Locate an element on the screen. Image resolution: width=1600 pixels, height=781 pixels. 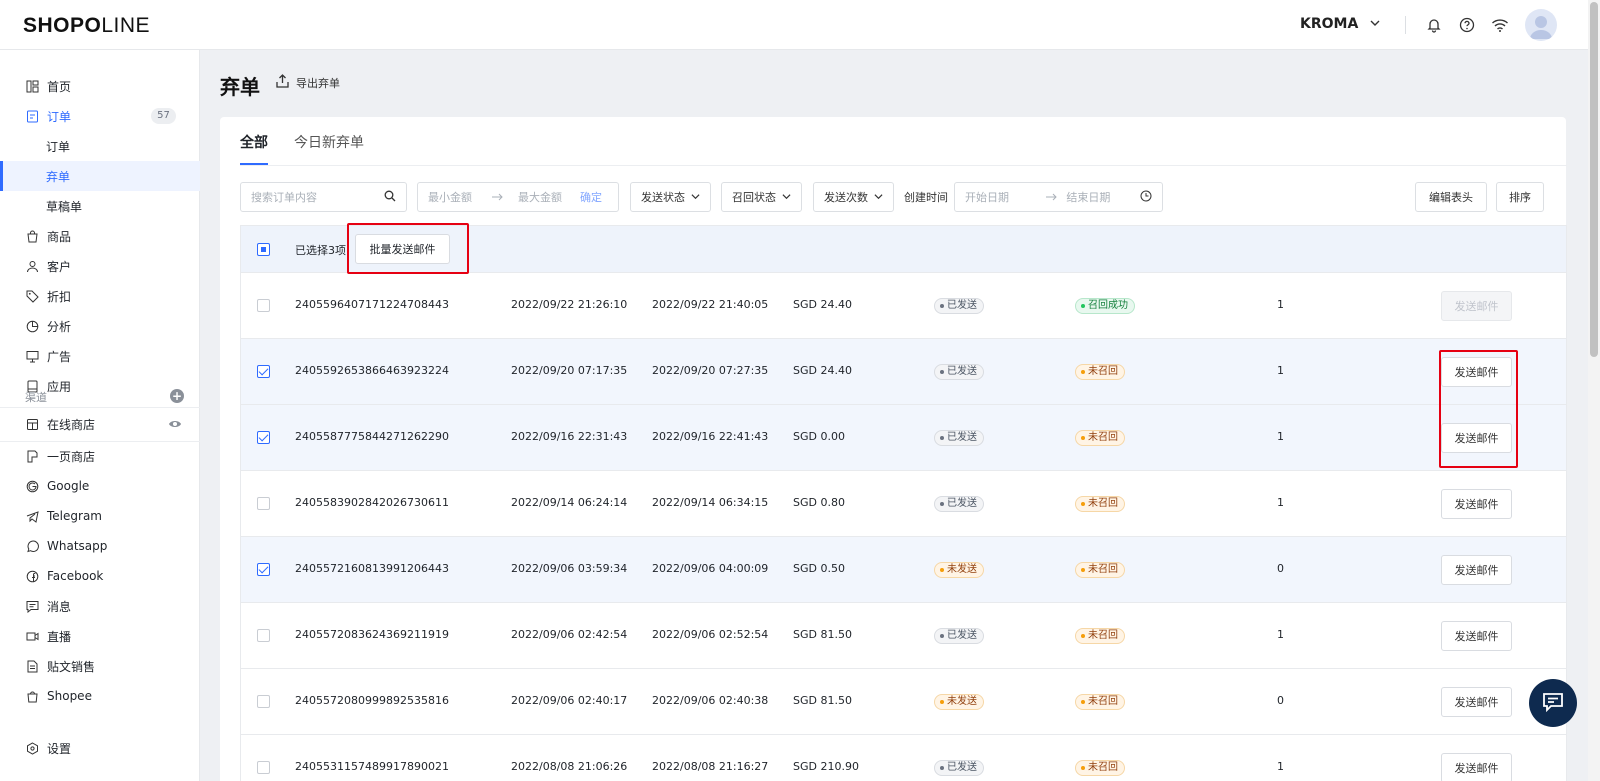
sidebar-item-home: 首页 is located at coordinates (100, 86).